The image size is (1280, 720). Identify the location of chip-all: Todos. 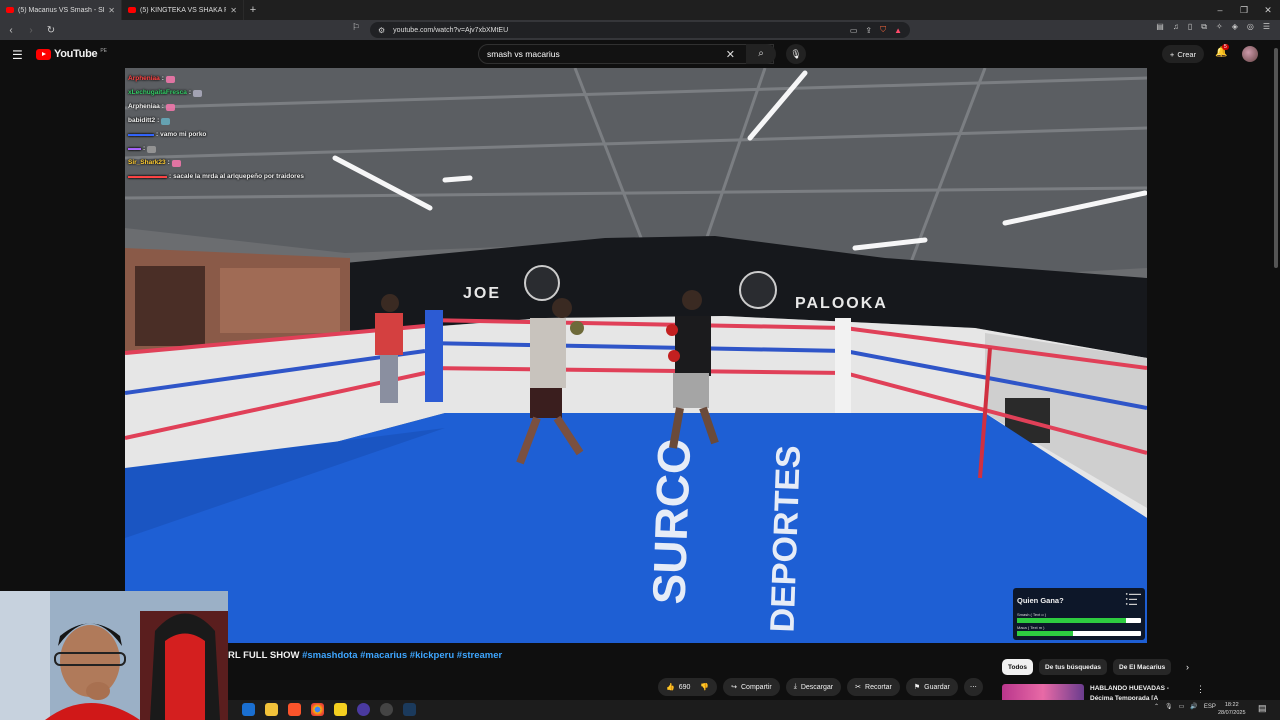
(1018, 667).